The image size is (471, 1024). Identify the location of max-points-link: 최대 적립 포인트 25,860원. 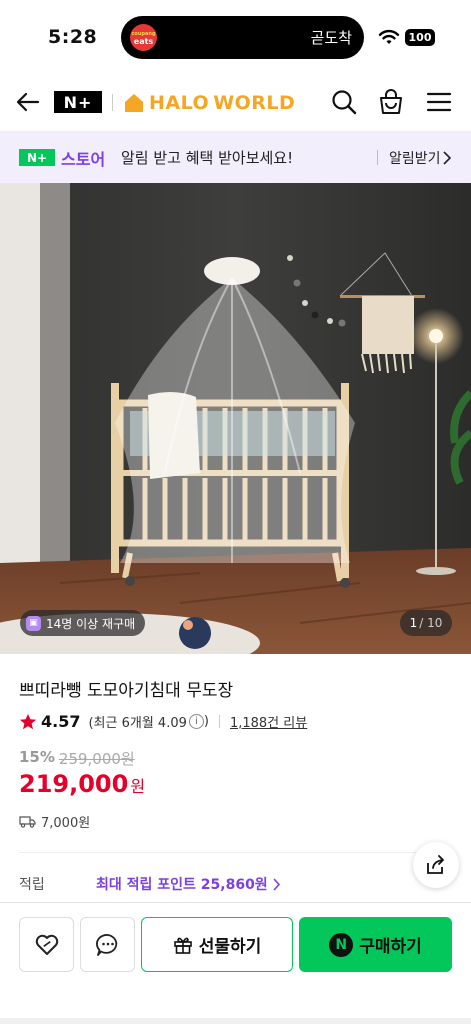
(188, 884).